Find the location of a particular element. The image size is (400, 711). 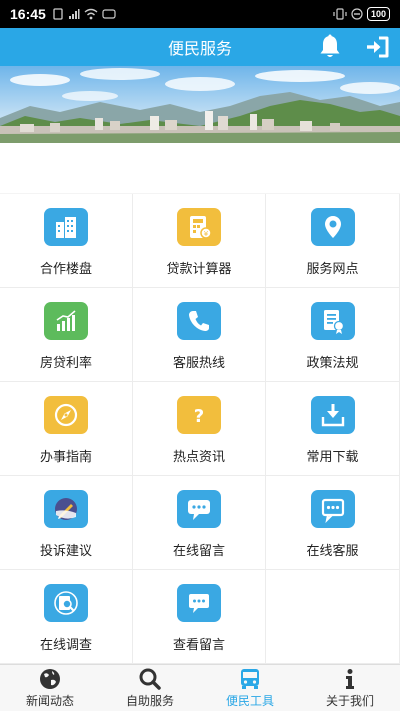

banner-spacer is located at coordinates (200, 168).